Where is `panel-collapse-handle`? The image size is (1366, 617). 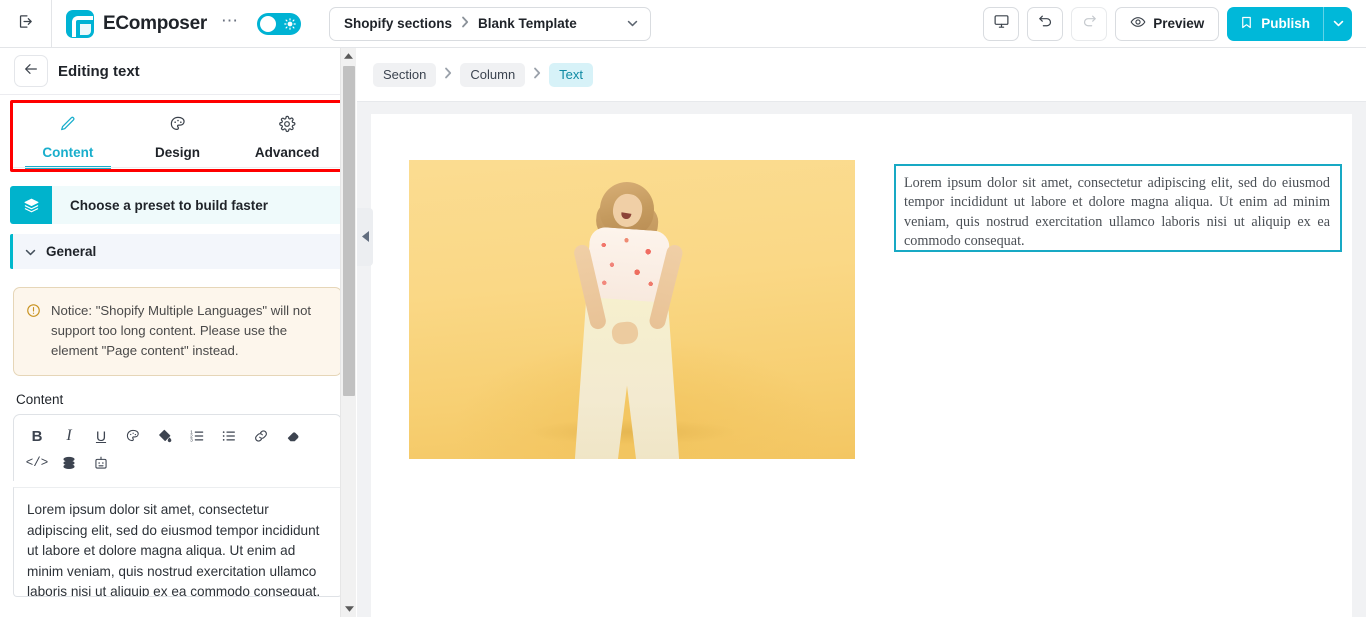
panel-collapse-handle is located at coordinates (365, 237).